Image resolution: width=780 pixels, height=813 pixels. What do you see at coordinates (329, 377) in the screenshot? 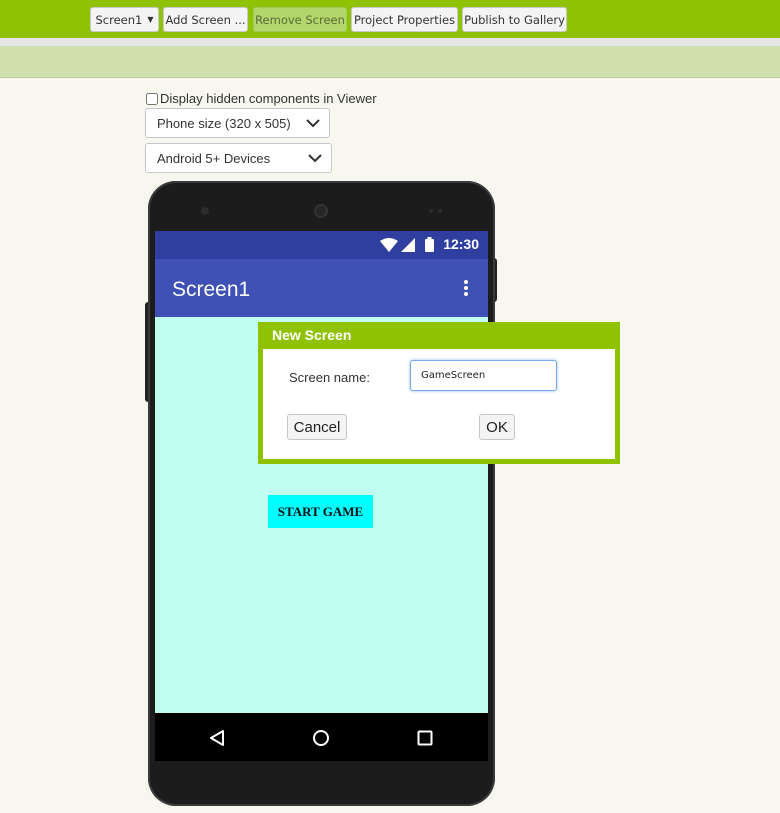
I see `screen-name-label: Screen name:` at bounding box center [329, 377].